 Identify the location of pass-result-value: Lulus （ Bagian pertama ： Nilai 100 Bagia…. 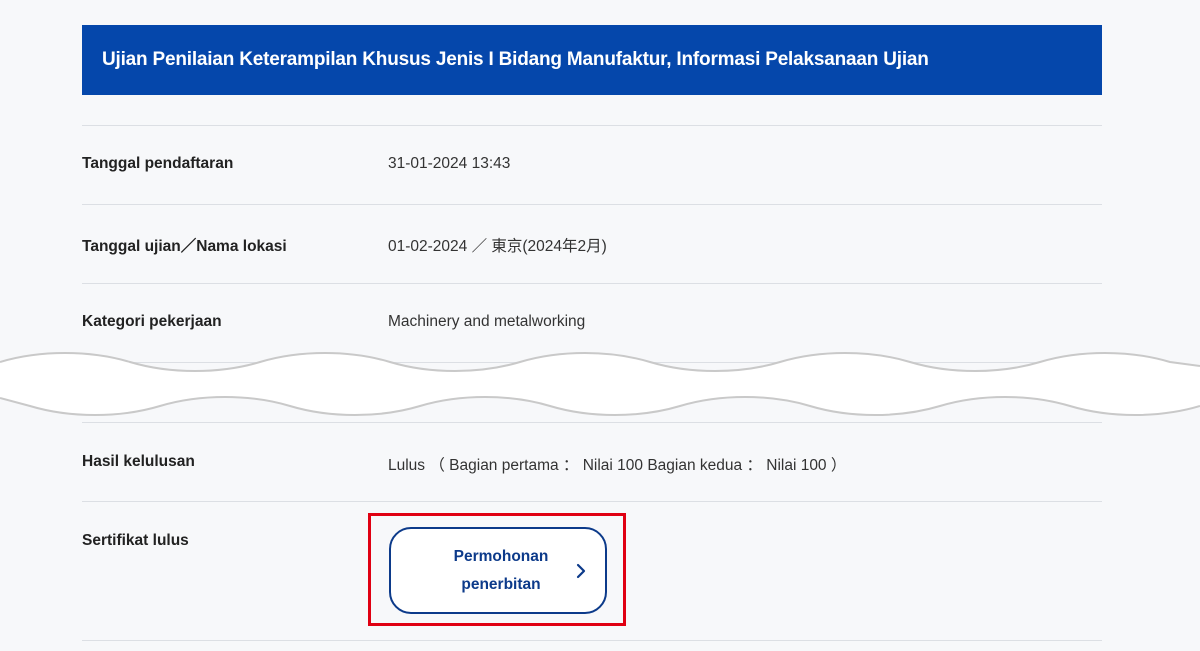
(617, 465).